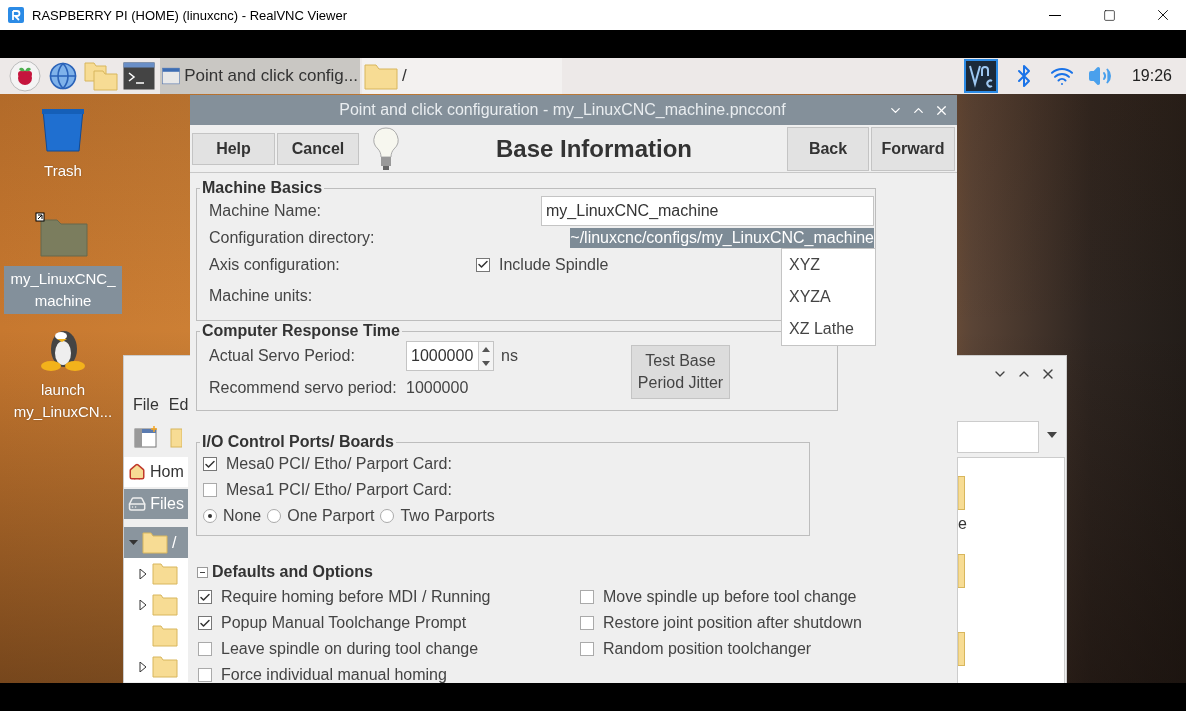  What do you see at coordinates (202, 572) in the screenshot?
I see `collapse-icon` at bounding box center [202, 572].